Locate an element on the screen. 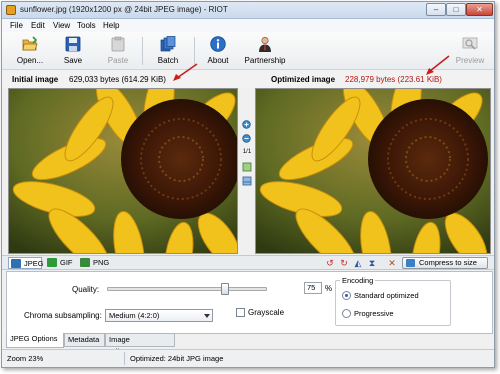 The image size is (500, 374). gif-format-icon is located at coordinates (52, 262).